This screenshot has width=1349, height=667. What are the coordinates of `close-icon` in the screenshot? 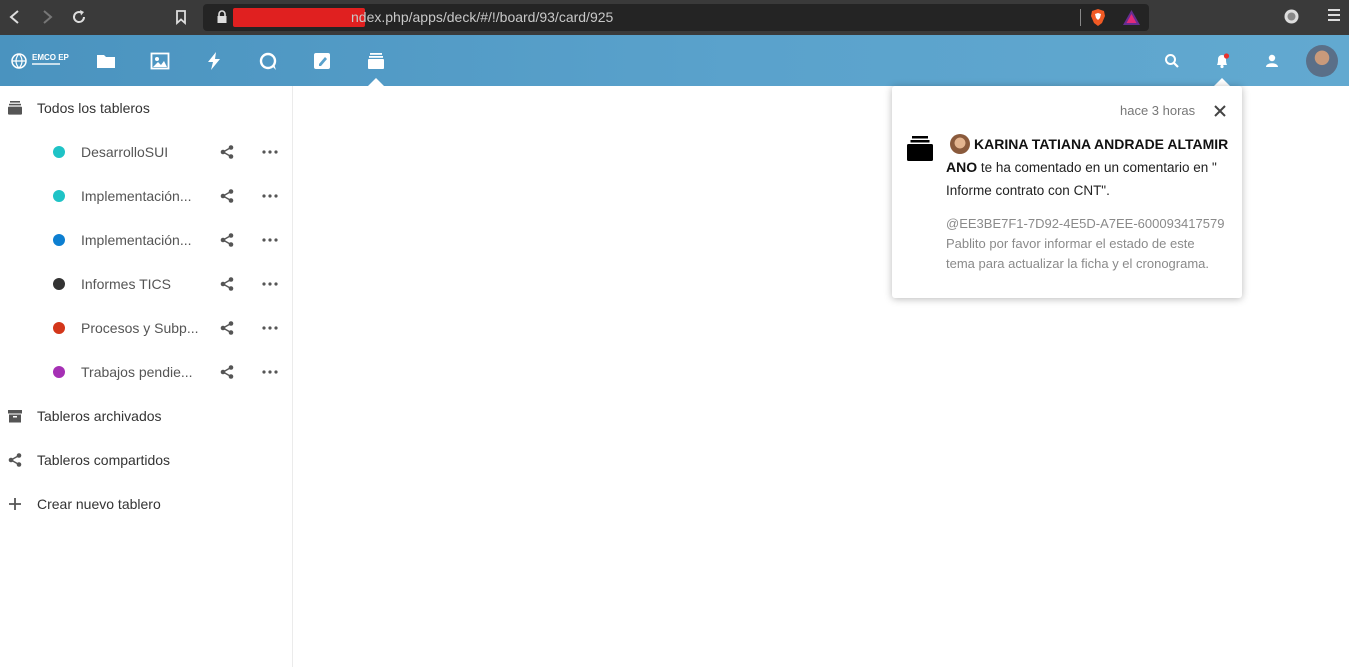 It's located at (1220, 111).